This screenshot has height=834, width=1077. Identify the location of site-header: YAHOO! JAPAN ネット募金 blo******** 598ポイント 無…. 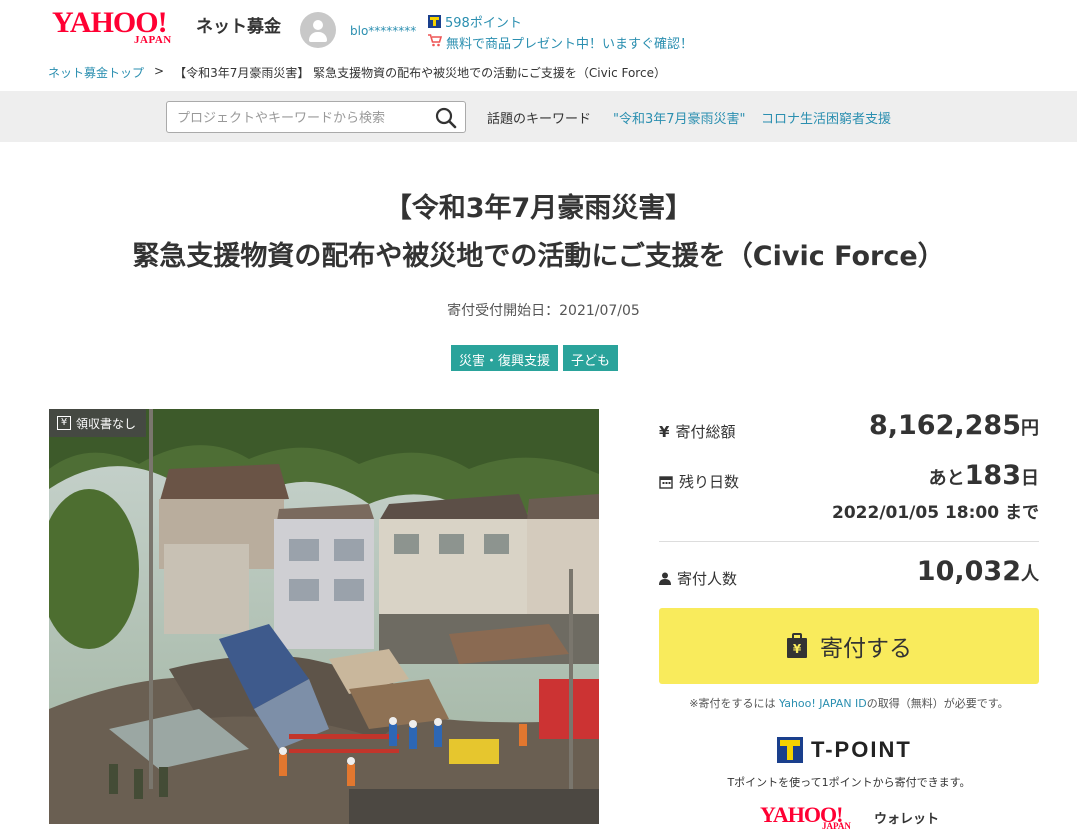
(538, 30).